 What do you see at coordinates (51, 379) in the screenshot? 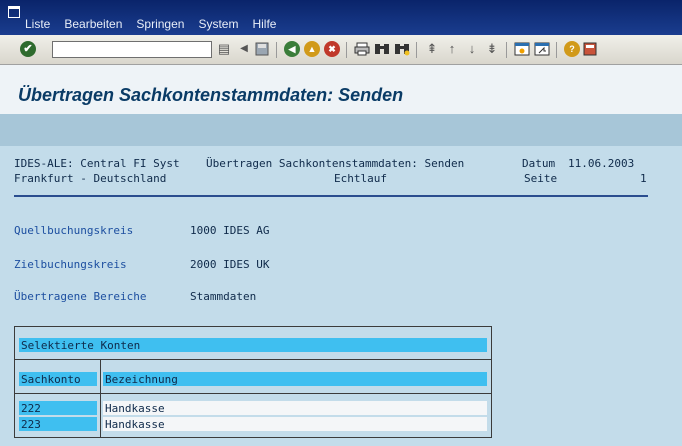
I see `column-header-sachkonto: Sachkonto` at bounding box center [51, 379].